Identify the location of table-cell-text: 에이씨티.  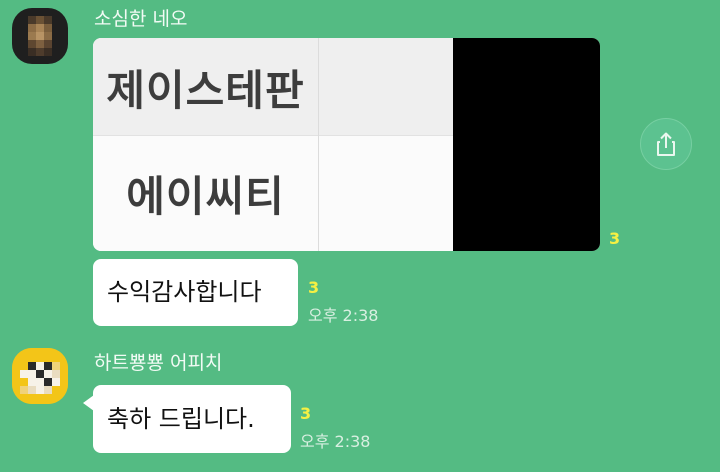
(205, 196).